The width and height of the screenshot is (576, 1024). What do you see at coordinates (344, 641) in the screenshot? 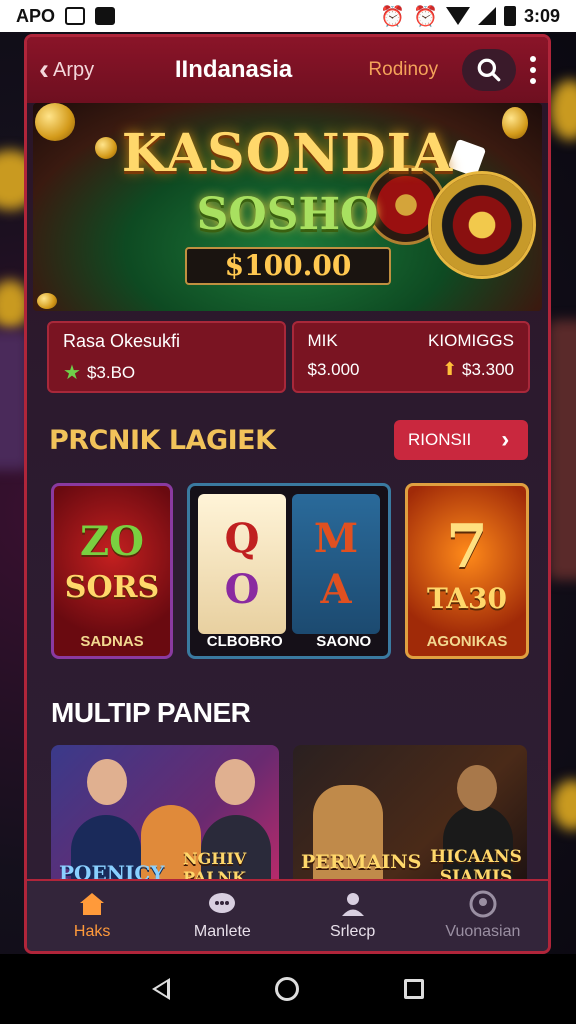
I see `game-label: SAONO` at bounding box center [344, 641].